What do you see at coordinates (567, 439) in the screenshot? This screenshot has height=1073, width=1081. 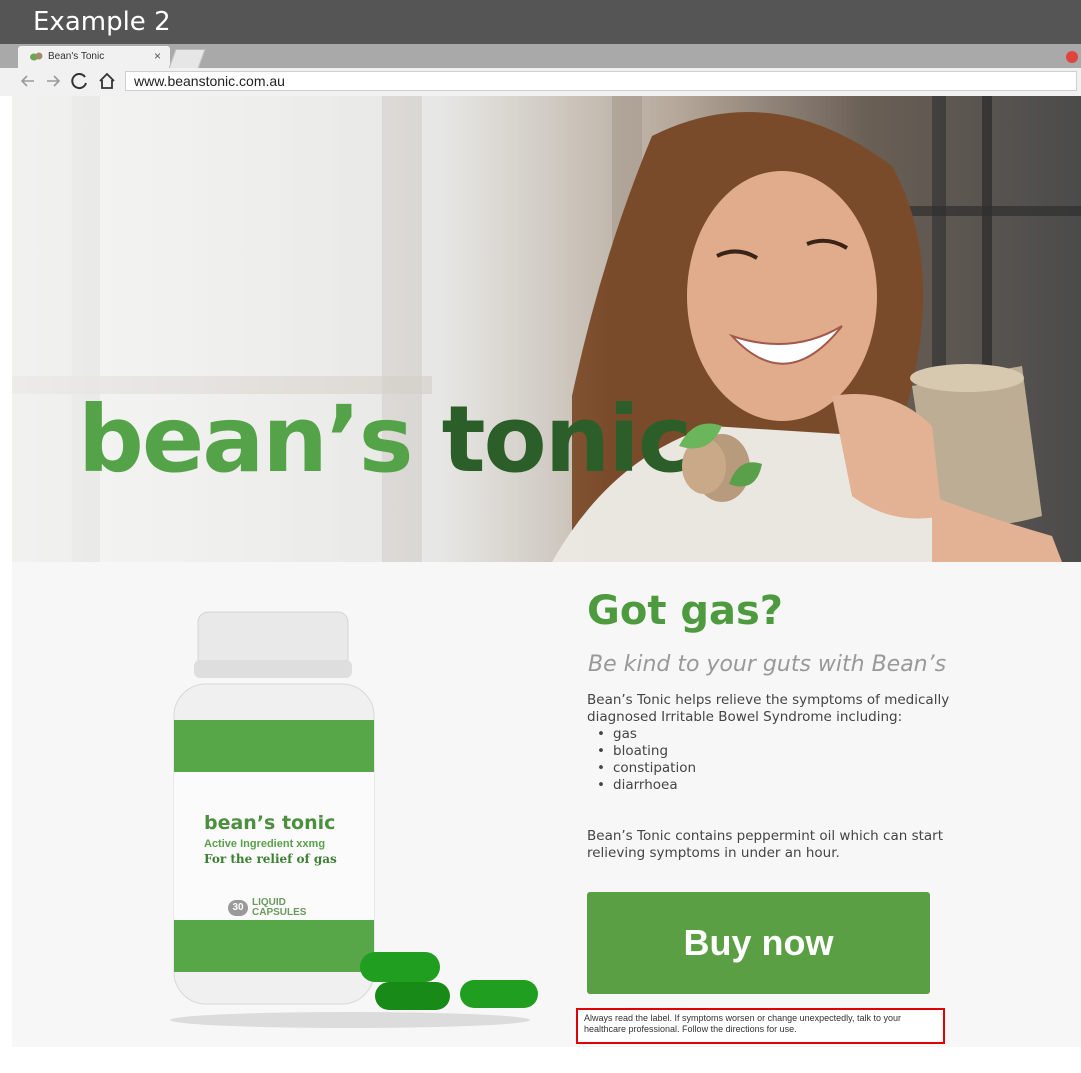 I see `brand-name-part2: tonic` at bounding box center [567, 439].